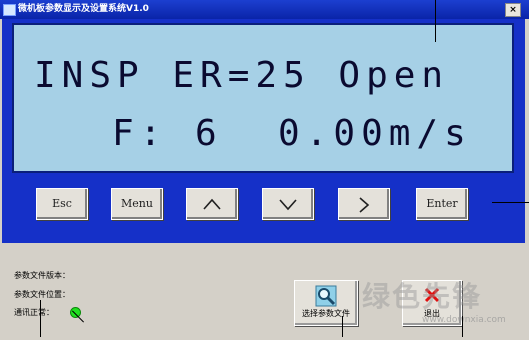 The height and width of the screenshot is (340, 529). Describe the element at coordinates (326, 313) in the screenshot. I see `select-param-file-label: 选择参数文件` at that location.